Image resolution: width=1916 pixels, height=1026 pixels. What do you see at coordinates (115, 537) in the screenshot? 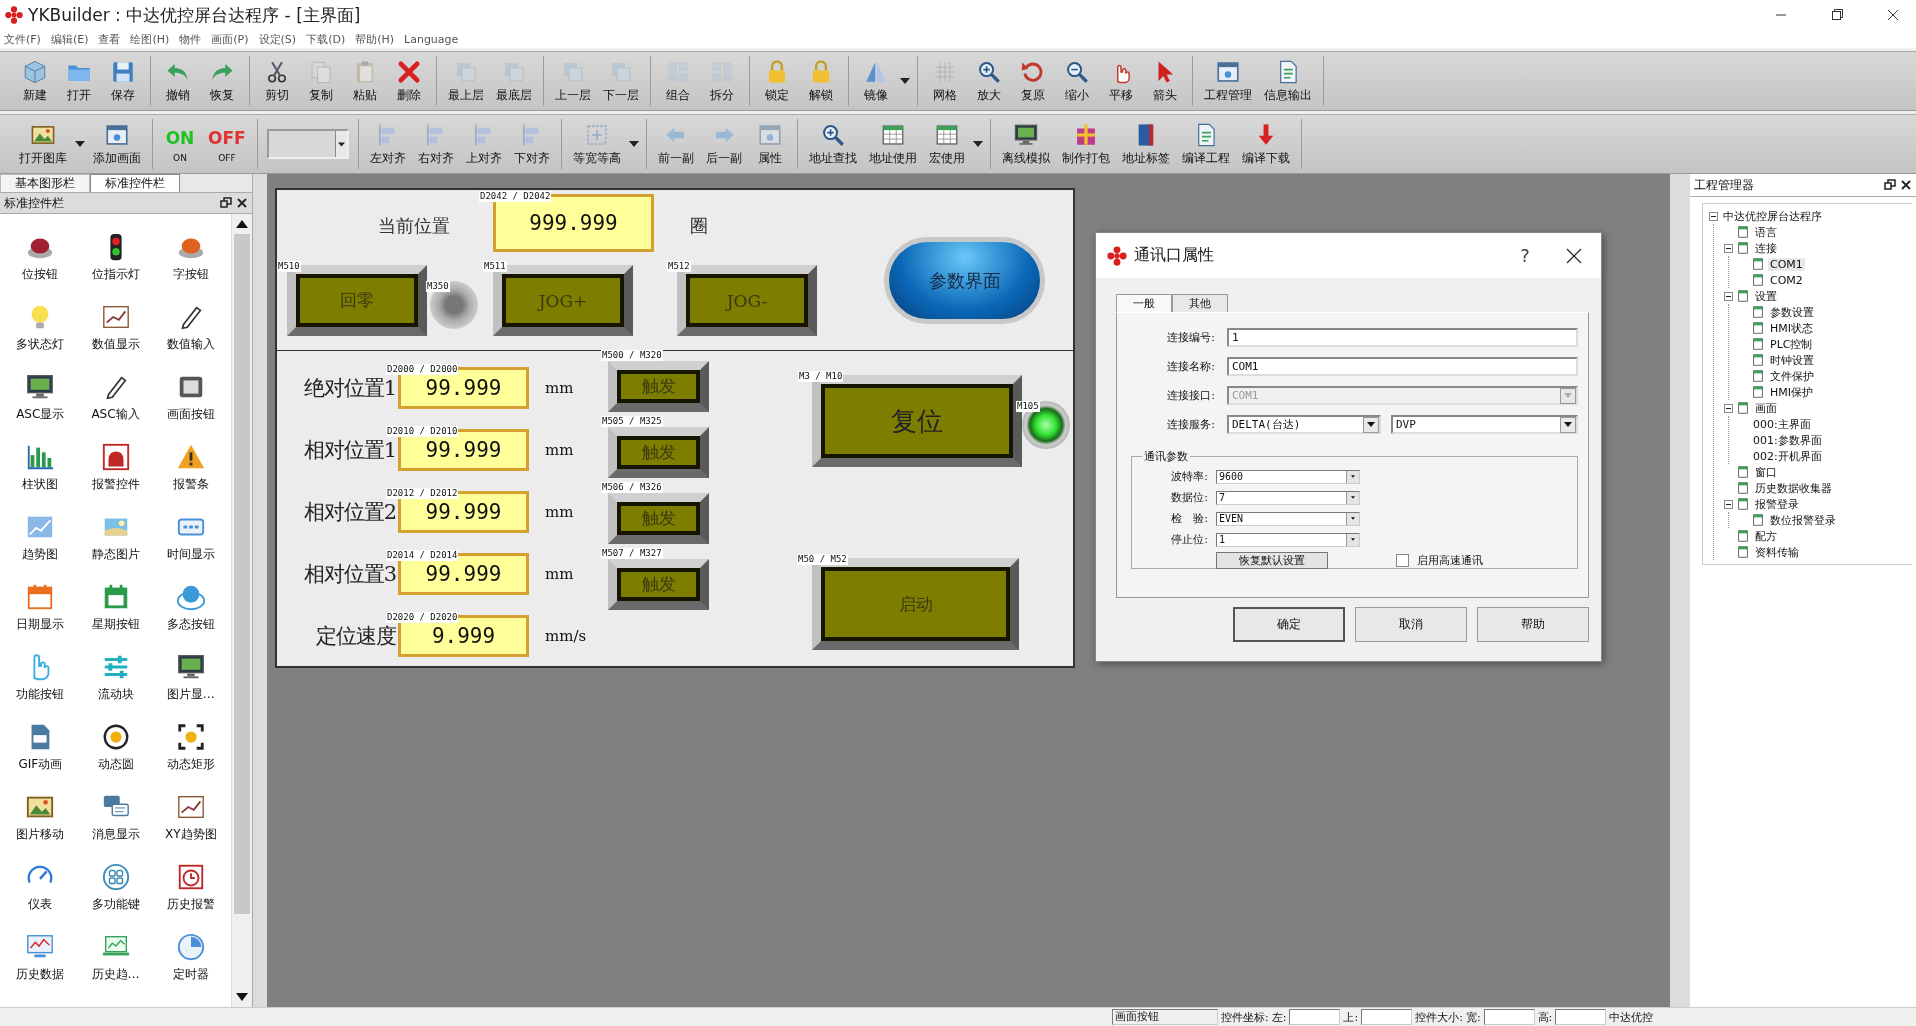
I see `widget-tool: 静态图片` at bounding box center [115, 537].